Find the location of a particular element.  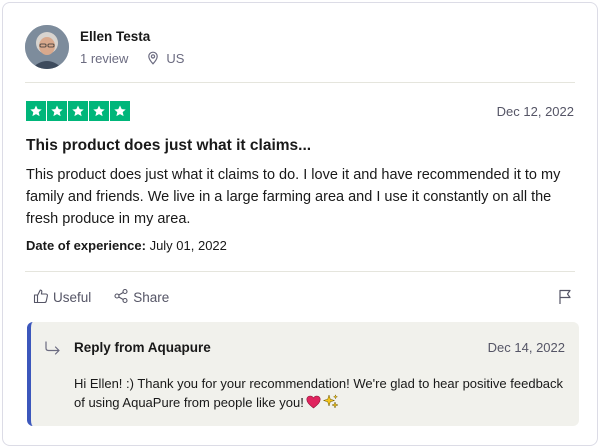

date-of-experience: Date of experience: July 01, 2022 is located at coordinates (126, 245).